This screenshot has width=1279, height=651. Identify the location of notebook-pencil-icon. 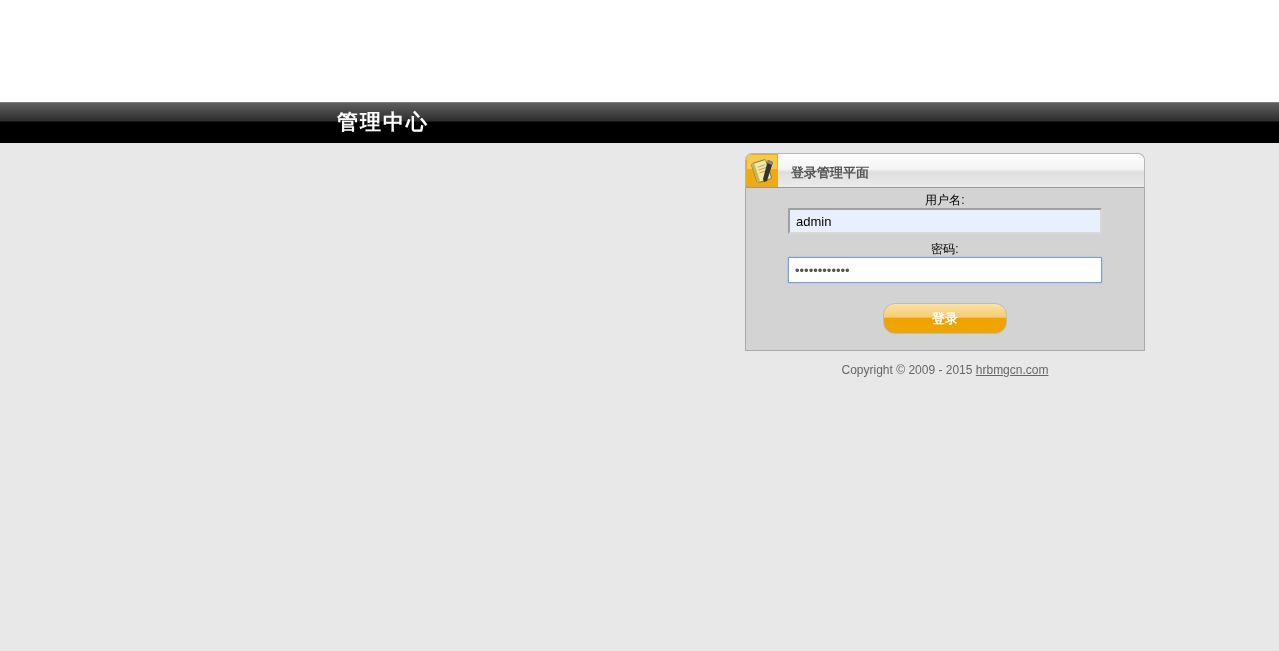
(762, 170).